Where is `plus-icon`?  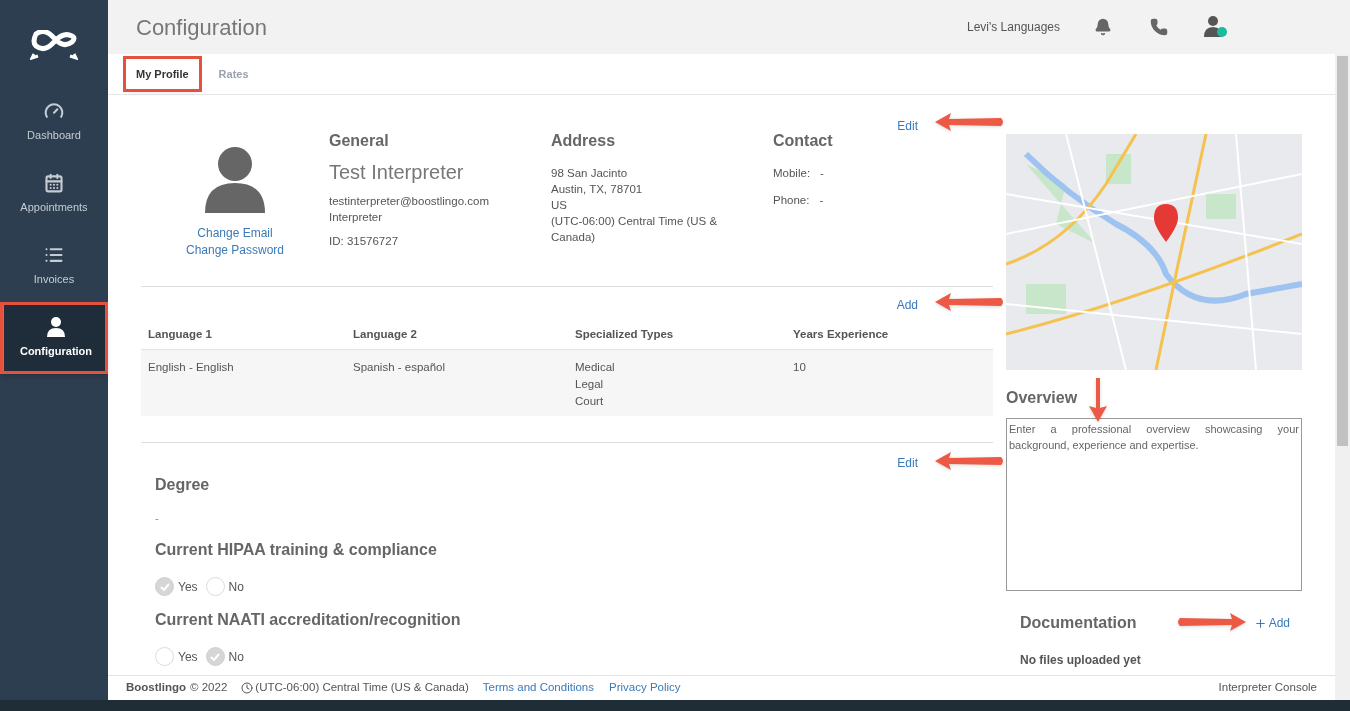
plus-icon is located at coordinates (1260, 623).